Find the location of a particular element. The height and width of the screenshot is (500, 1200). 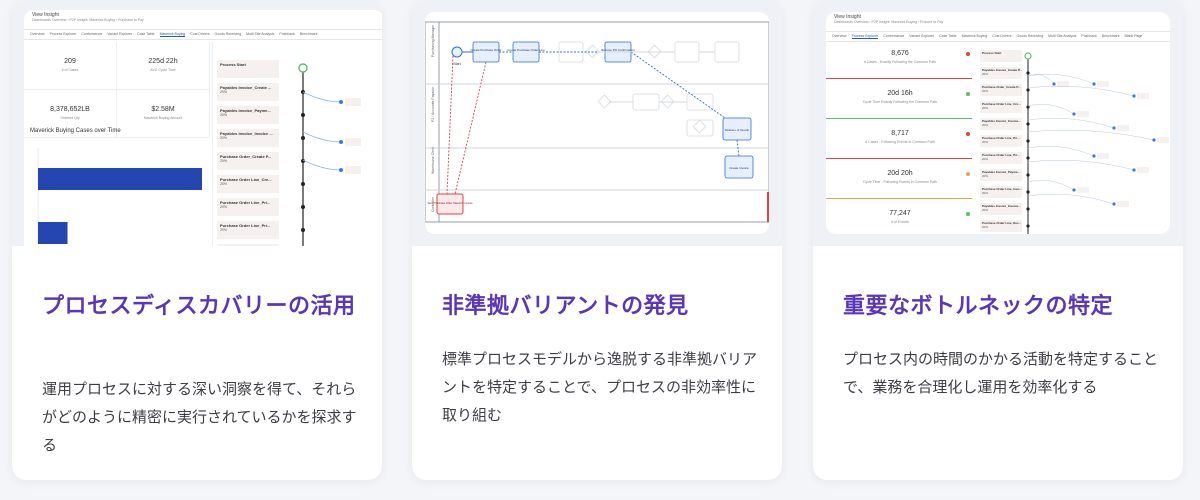

tab-11: Blank Page is located at coordinates (1133, 36).